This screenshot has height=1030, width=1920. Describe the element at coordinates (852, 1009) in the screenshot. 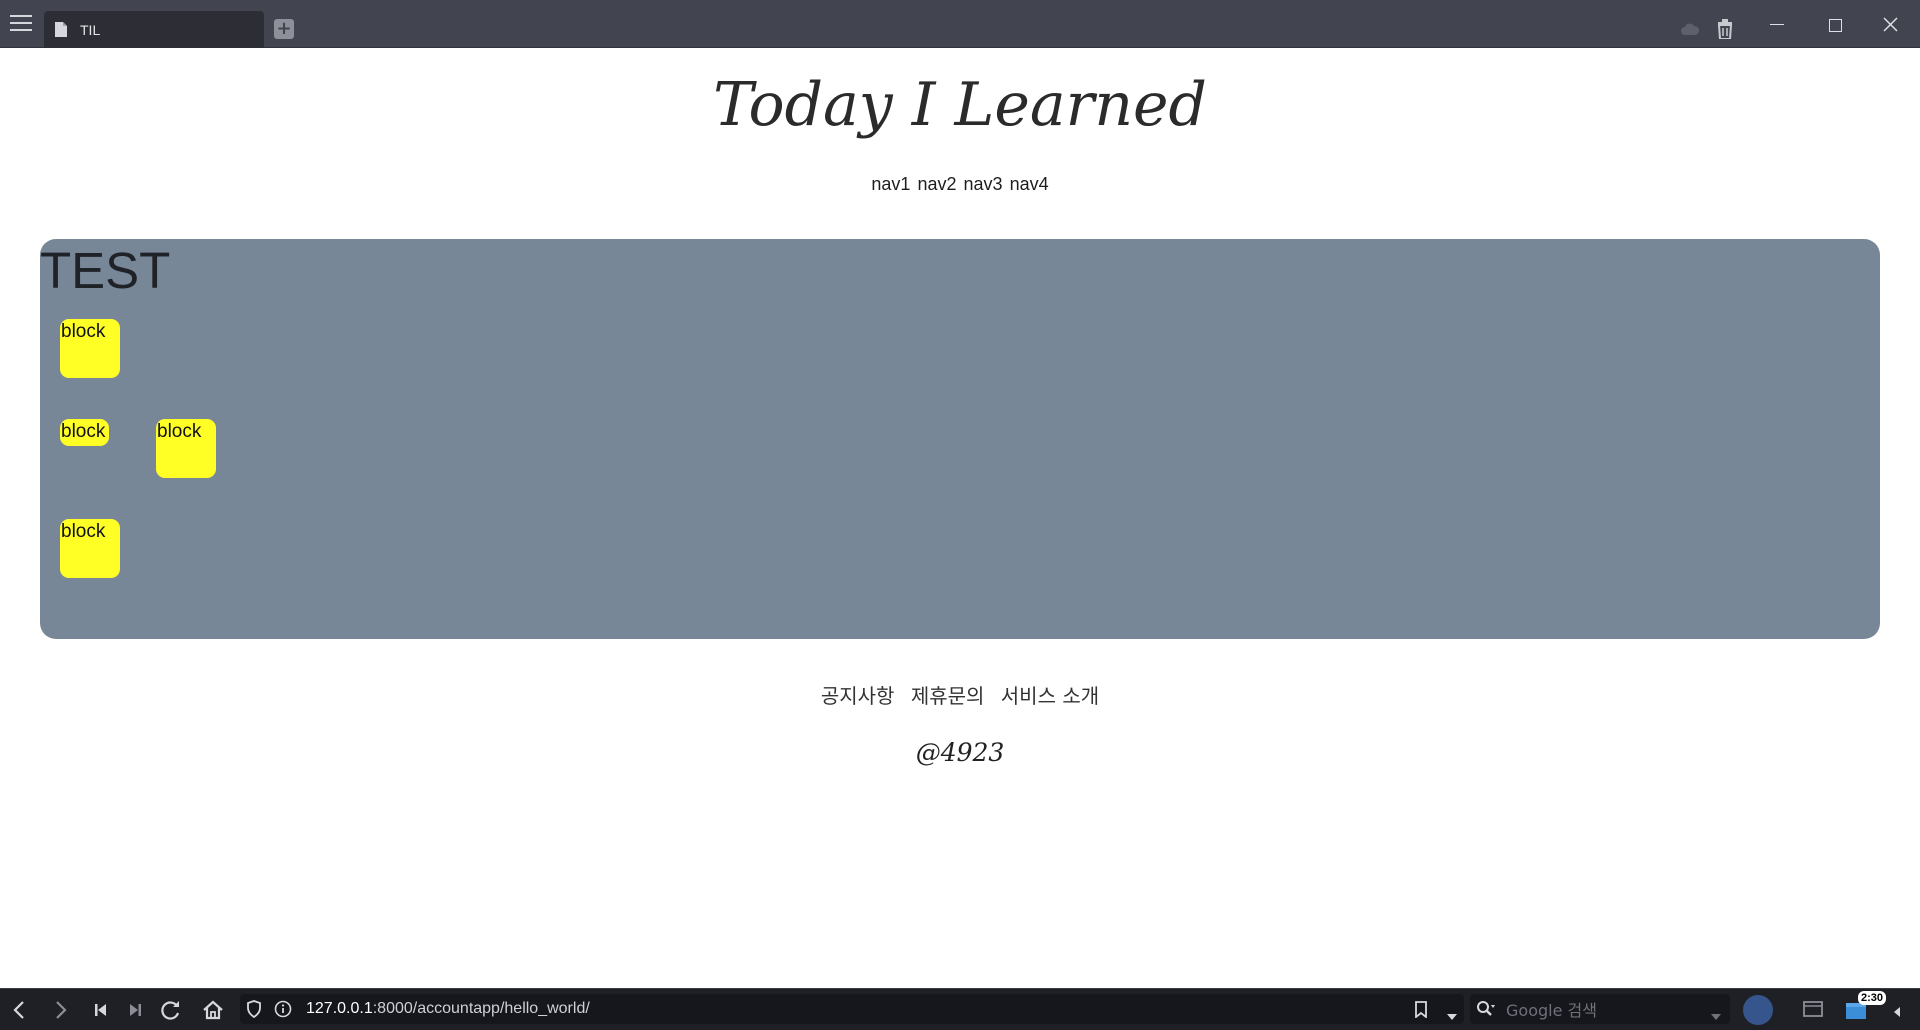

I see `url-field: 127.0.0.1:8000/accountapp/hello_world/` at that location.